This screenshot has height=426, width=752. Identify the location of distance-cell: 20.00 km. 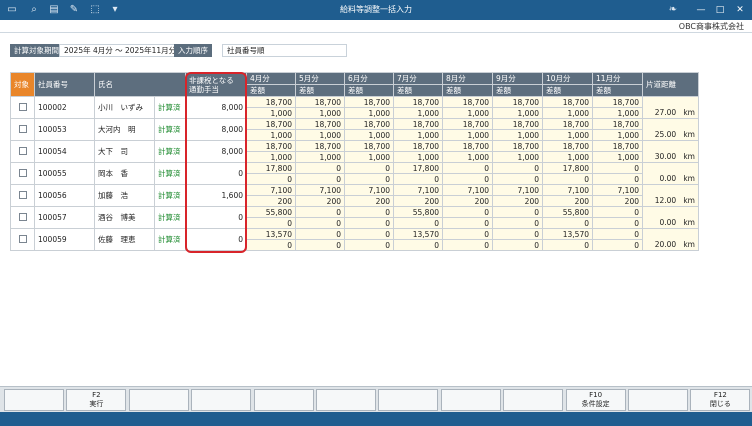
(670, 239).